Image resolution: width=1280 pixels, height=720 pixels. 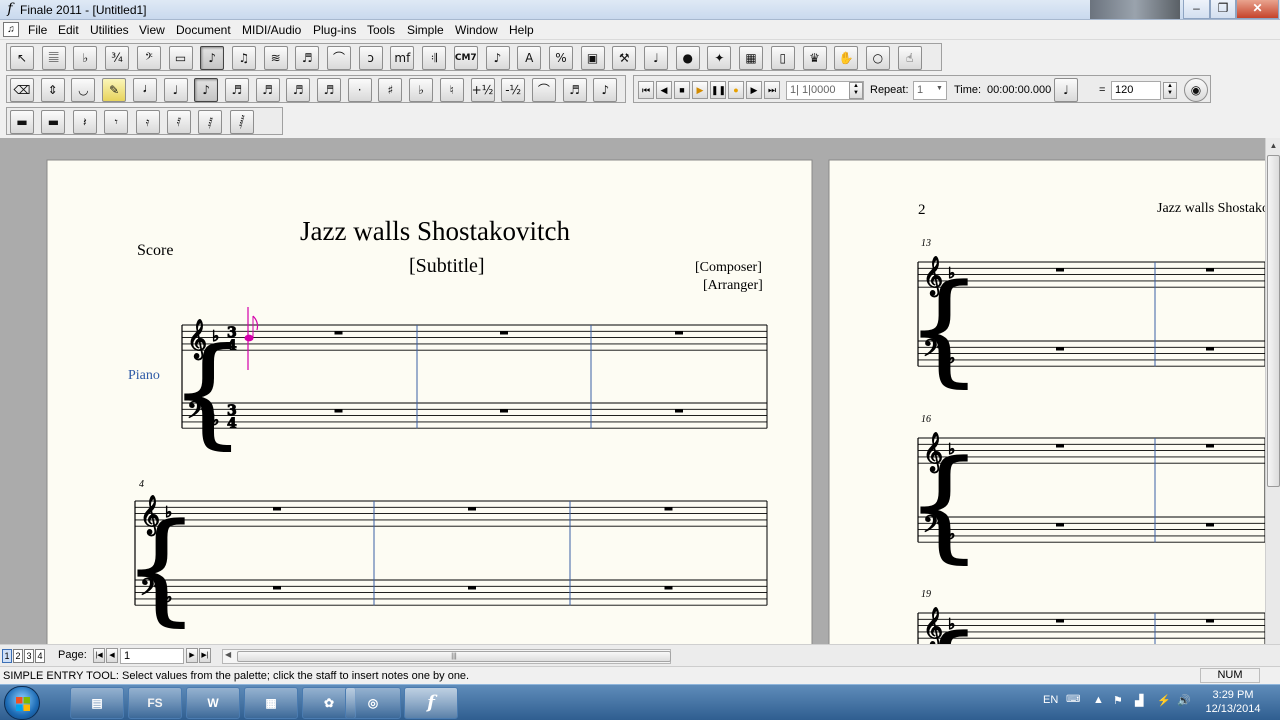 What do you see at coordinates (782, 58) in the screenshot?
I see `page-layout-tool-icon: ▯` at bounding box center [782, 58].